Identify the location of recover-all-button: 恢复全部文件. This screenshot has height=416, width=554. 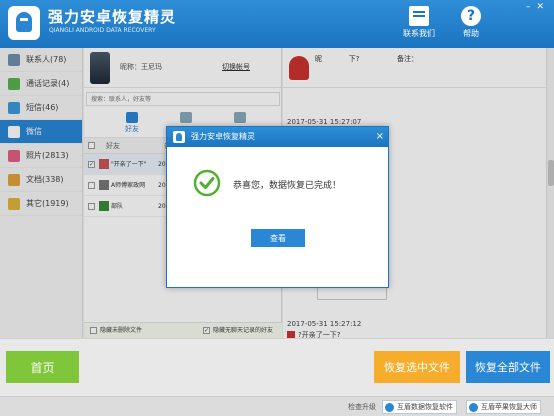
(508, 367).